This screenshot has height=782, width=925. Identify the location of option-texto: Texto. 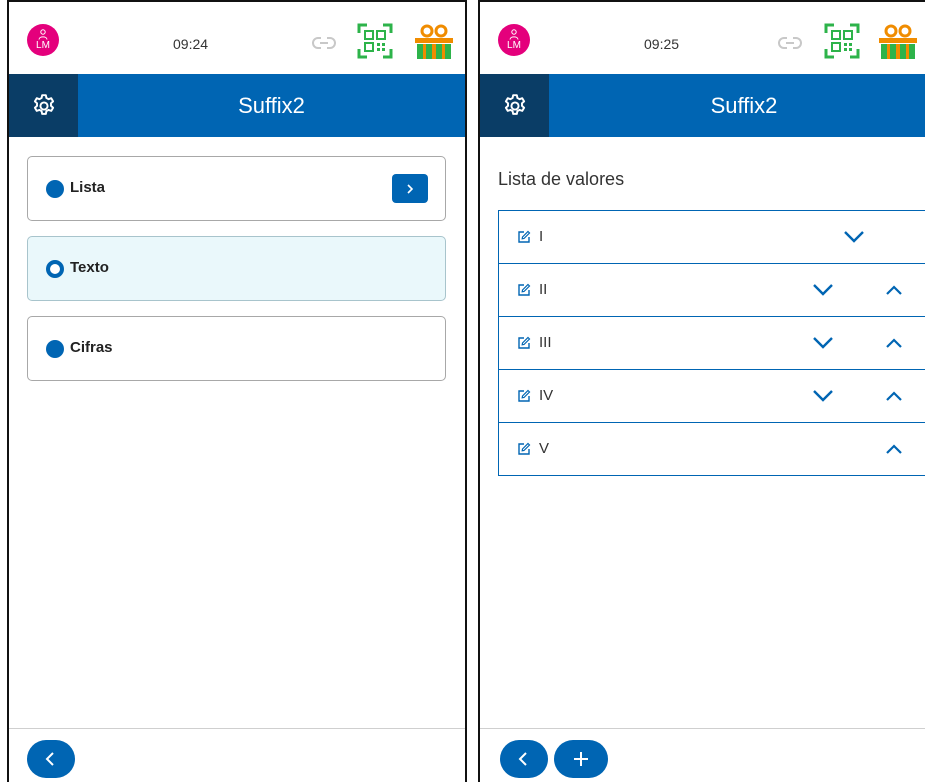
(236, 268).